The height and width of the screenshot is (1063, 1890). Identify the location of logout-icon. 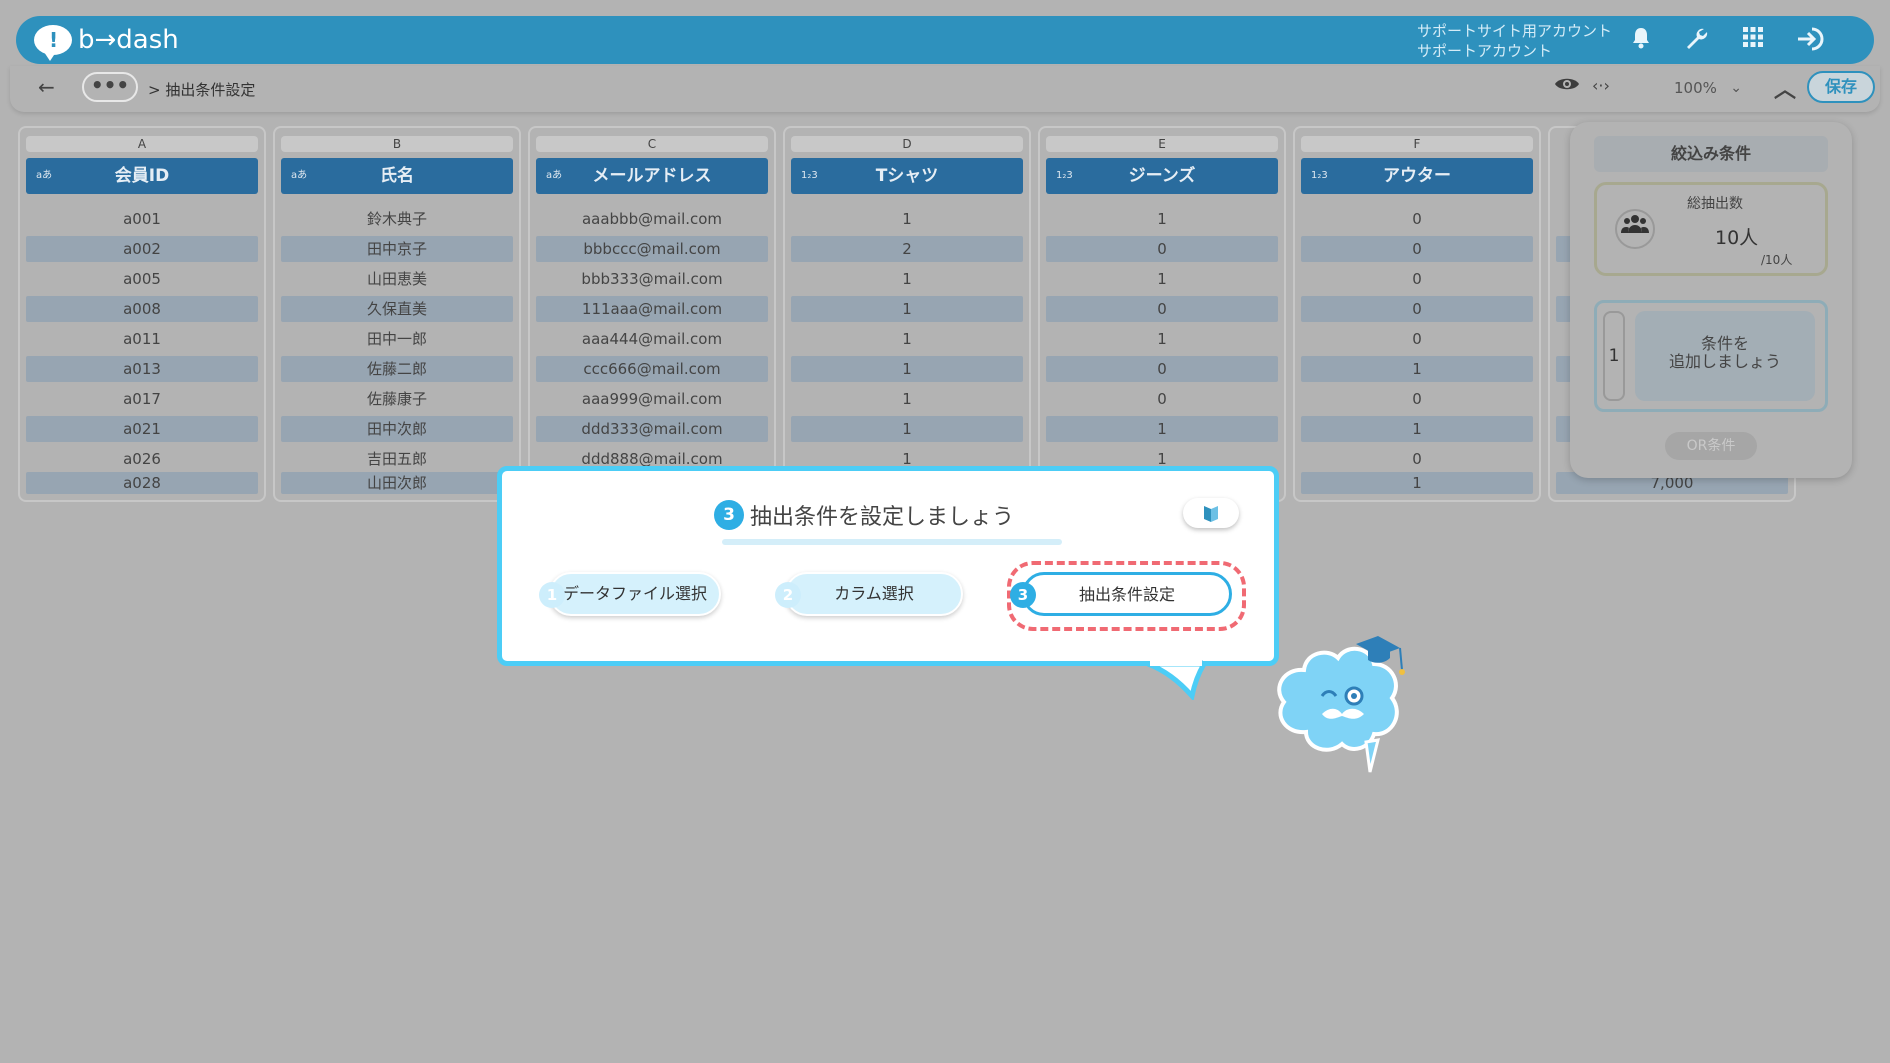
(1811, 40).